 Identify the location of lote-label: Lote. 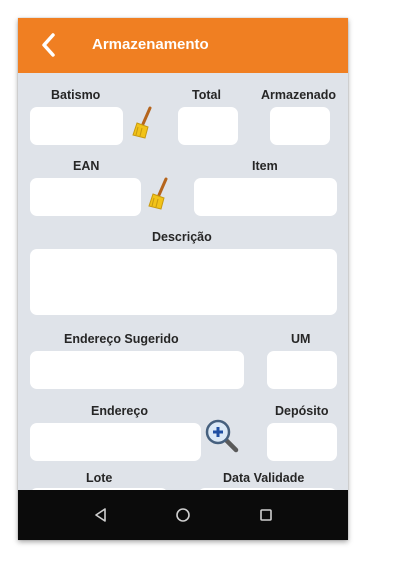
(99, 478).